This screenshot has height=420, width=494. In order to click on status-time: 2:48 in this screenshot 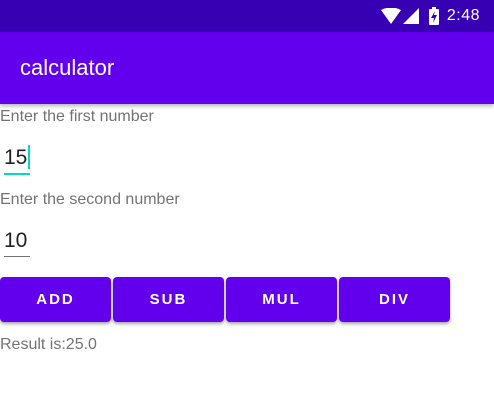, I will do `click(463, 15)`.